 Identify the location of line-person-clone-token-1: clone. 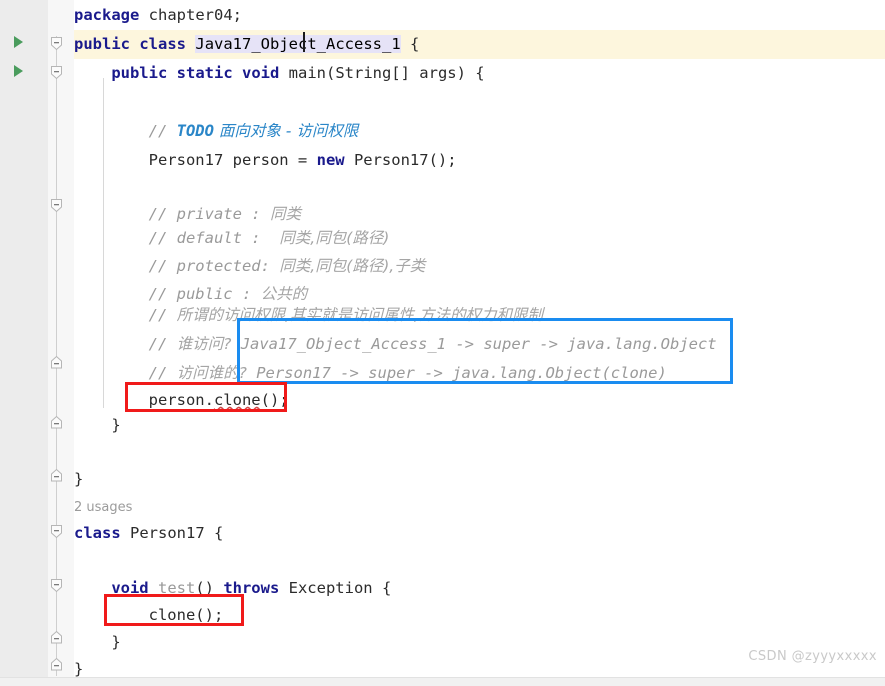
(237, 400).